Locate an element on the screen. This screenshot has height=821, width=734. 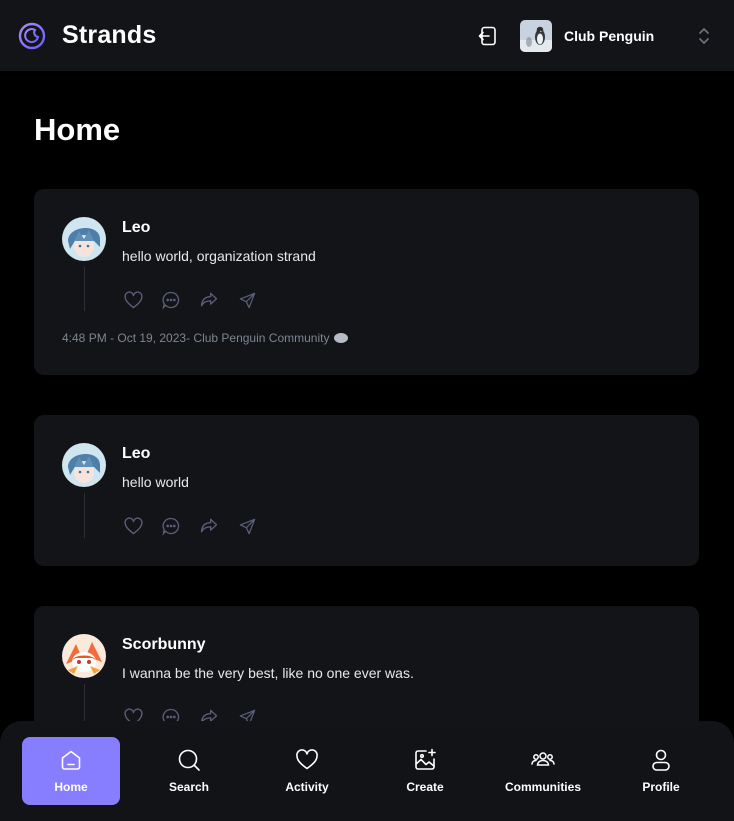
nav-item-communities: Communities is located at coordinates (543, 771).